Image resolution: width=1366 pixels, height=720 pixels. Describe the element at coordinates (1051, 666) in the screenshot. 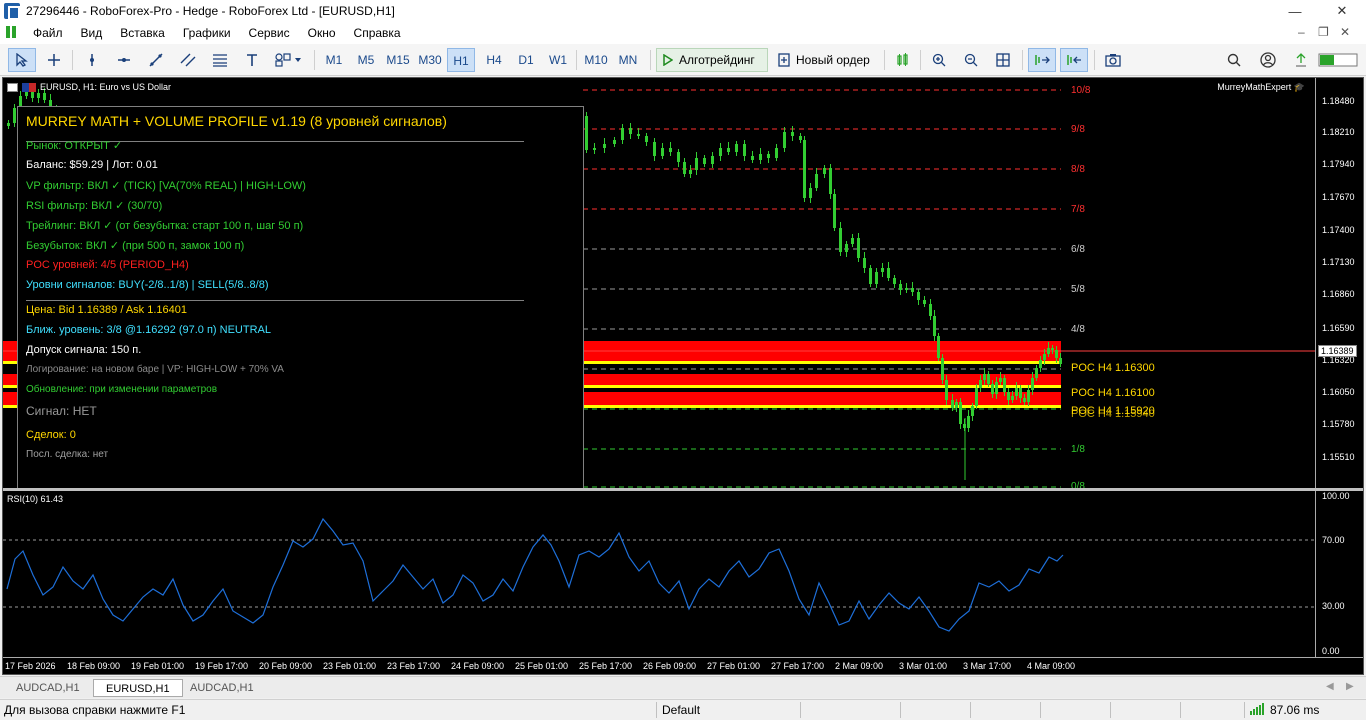

I see `time-tick: 4 Mar 09:00` at that location.